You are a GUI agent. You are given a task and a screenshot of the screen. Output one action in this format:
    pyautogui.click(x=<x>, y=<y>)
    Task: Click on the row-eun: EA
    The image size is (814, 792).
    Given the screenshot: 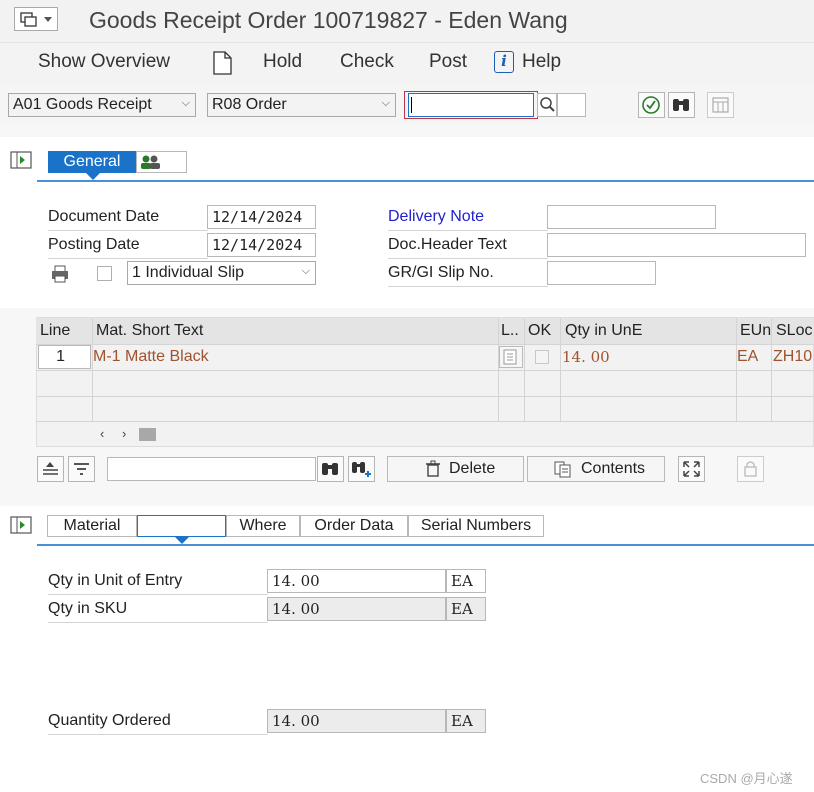 What is the action you would take?
    pyautogui.click(x=747, y=357)
    